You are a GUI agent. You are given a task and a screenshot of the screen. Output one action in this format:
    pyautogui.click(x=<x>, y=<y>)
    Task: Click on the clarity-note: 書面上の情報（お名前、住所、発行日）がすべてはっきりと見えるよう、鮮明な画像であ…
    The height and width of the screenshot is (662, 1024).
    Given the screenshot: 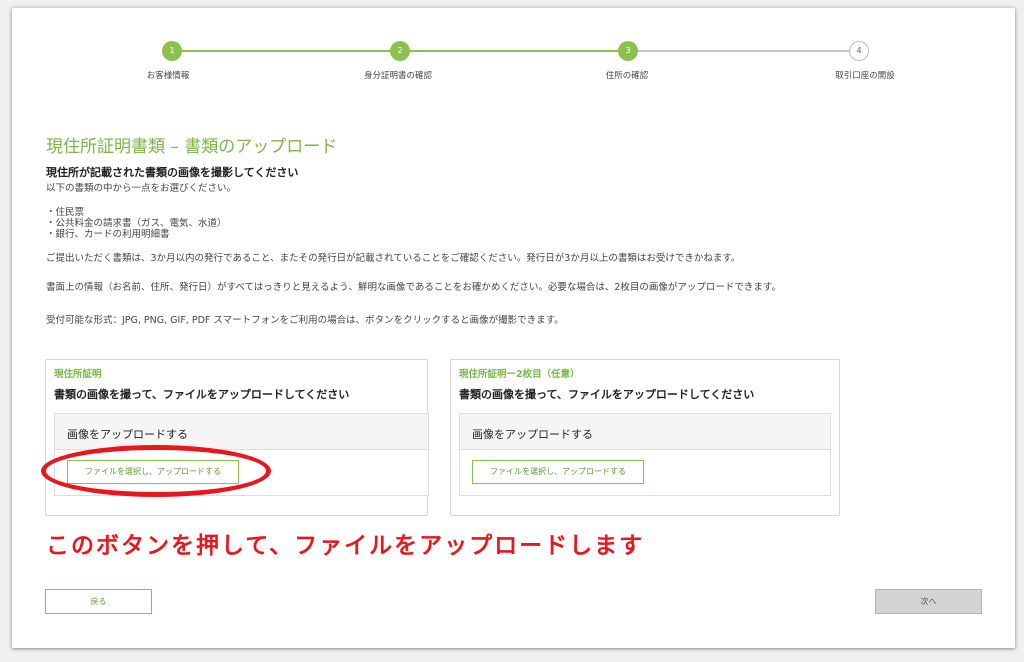 What is the action you would take?
    pyautogui.click(x=413, y=287)
    